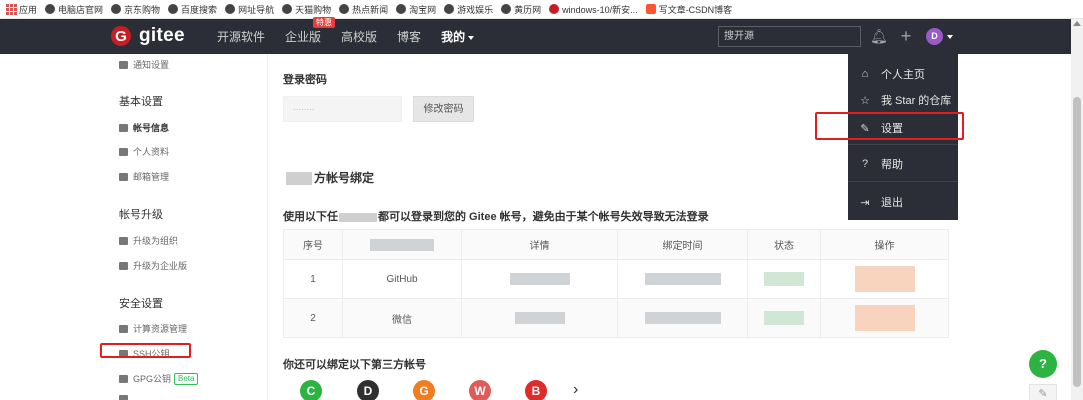 The image size is (1083, 400). What do you see at coordinates (575, 390) in the screenshot?
I see `chevron-right-icon: ›` at bounding box center [575, 390].